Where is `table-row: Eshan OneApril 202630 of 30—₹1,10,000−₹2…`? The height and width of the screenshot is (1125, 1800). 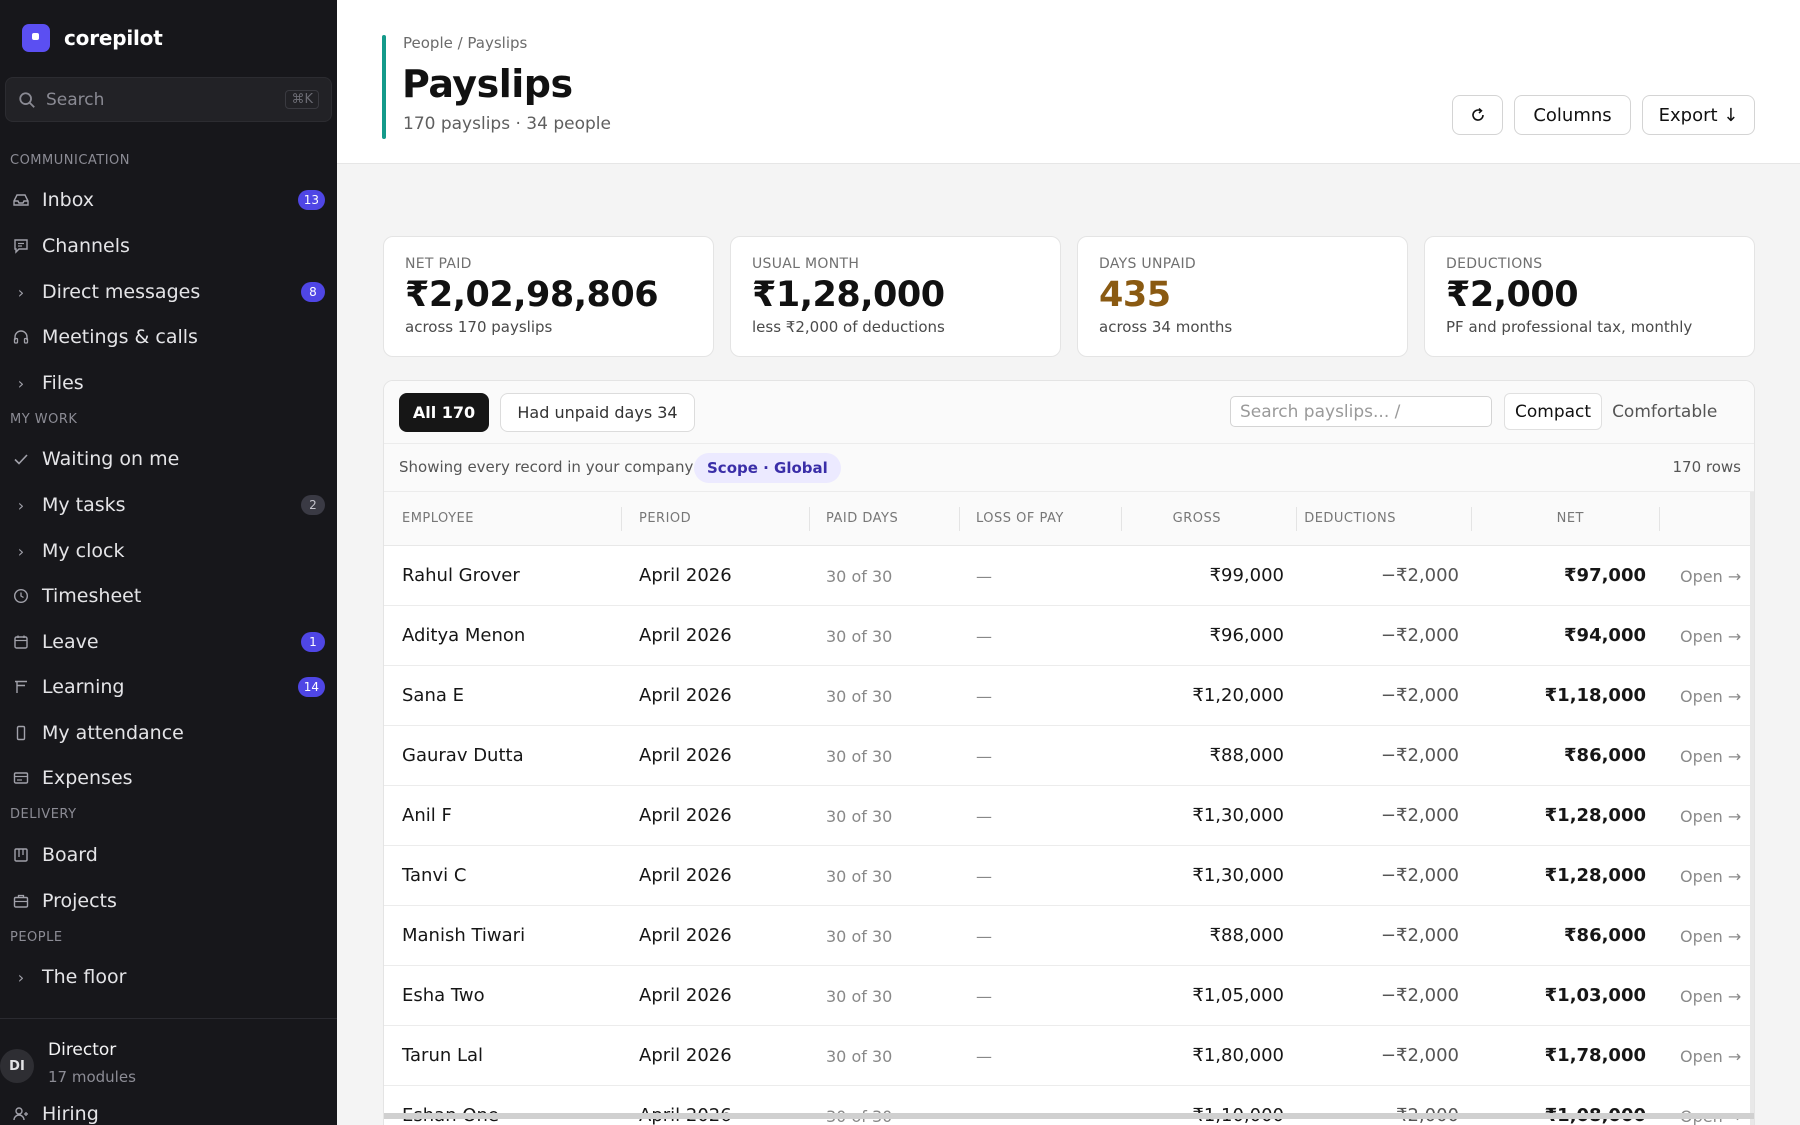 table-row: Eshan OneApril 202630 of 30—₹1,10,000−₹2… is located at coordinates (1069, 1105).